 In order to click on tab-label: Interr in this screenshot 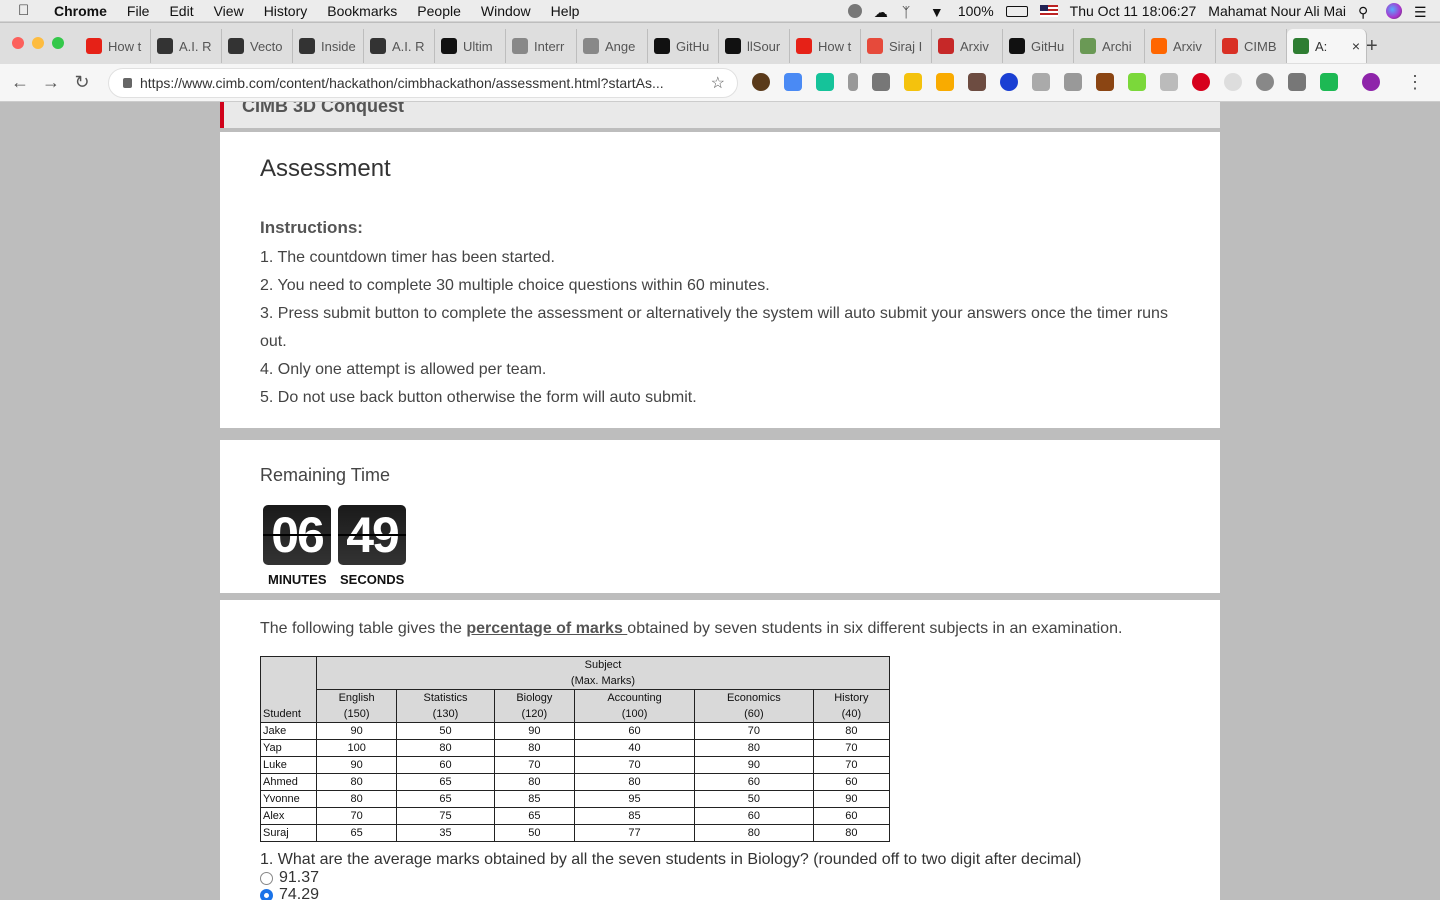, I will do `click(549, 46)`.